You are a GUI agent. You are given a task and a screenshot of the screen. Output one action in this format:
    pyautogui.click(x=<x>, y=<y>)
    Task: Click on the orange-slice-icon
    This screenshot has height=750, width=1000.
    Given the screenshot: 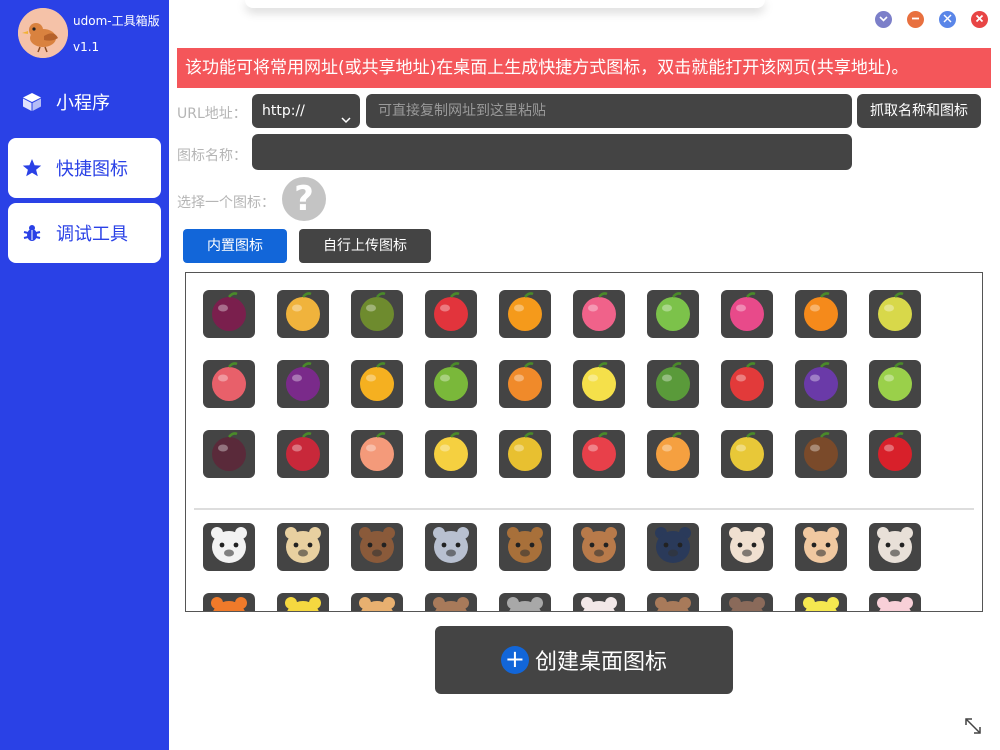 What is the action you would take?
    pyautogui.click(x=525, y=314)
    